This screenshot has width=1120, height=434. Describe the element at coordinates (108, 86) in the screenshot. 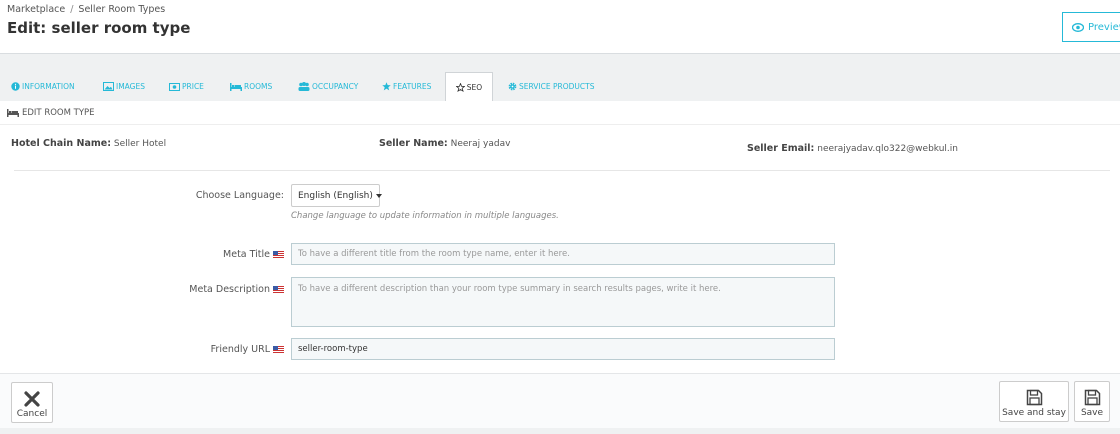

I see `image-icon` at that location.